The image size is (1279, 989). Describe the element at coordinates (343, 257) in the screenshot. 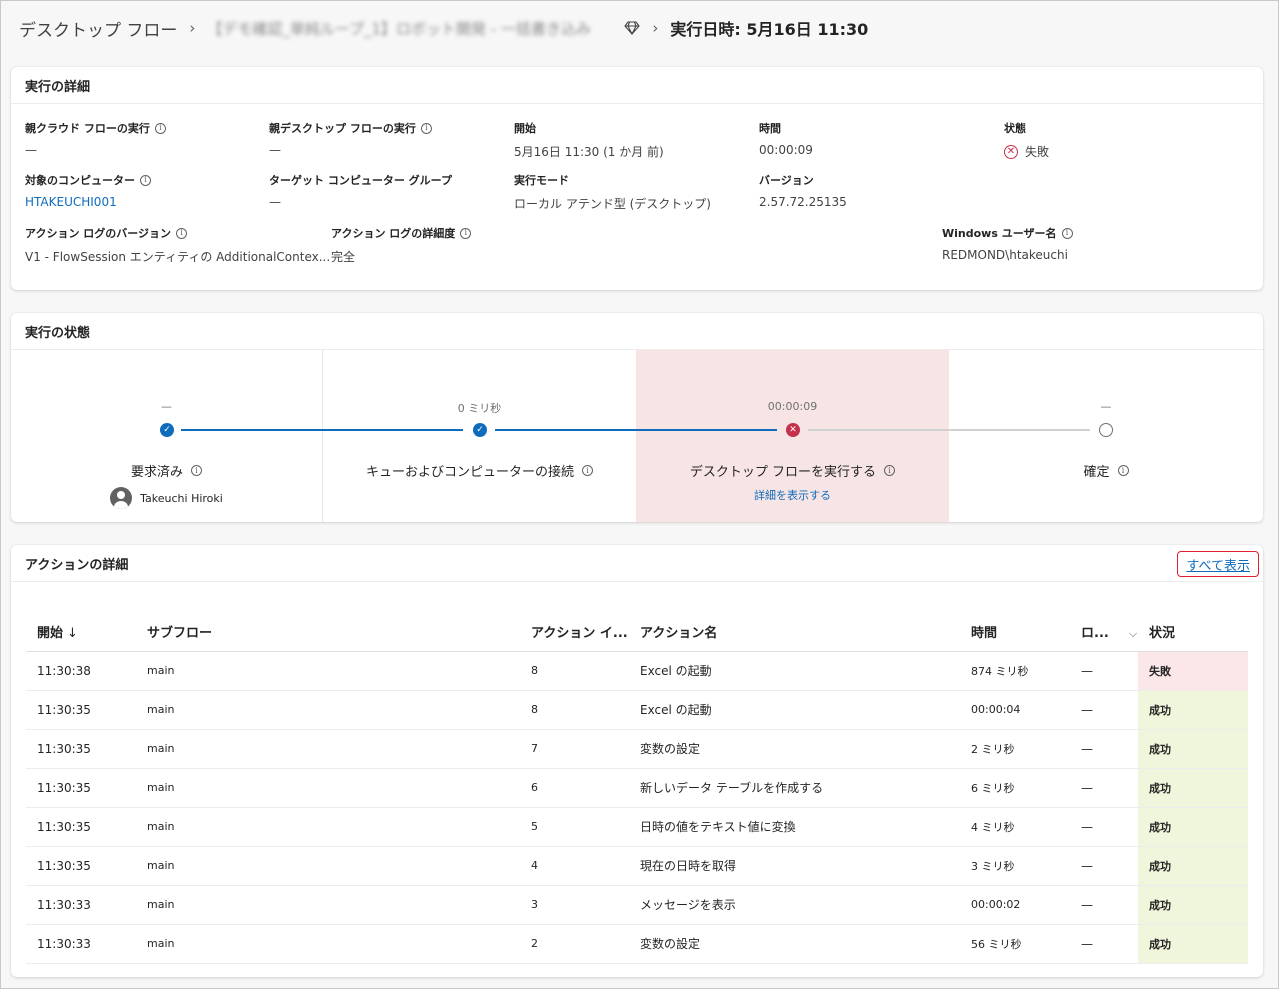

I see `action-log-detail-value: 完全` at that location.